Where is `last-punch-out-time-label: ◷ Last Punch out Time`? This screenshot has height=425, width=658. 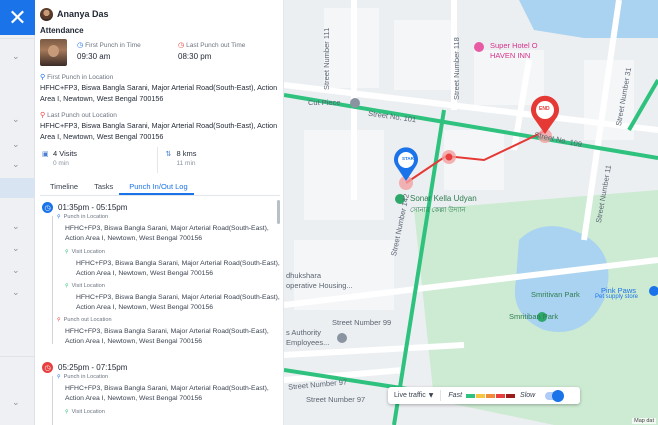
last-punch-out-time-label: ◷ Last Punch out Time is located at coordinates (211, 45).